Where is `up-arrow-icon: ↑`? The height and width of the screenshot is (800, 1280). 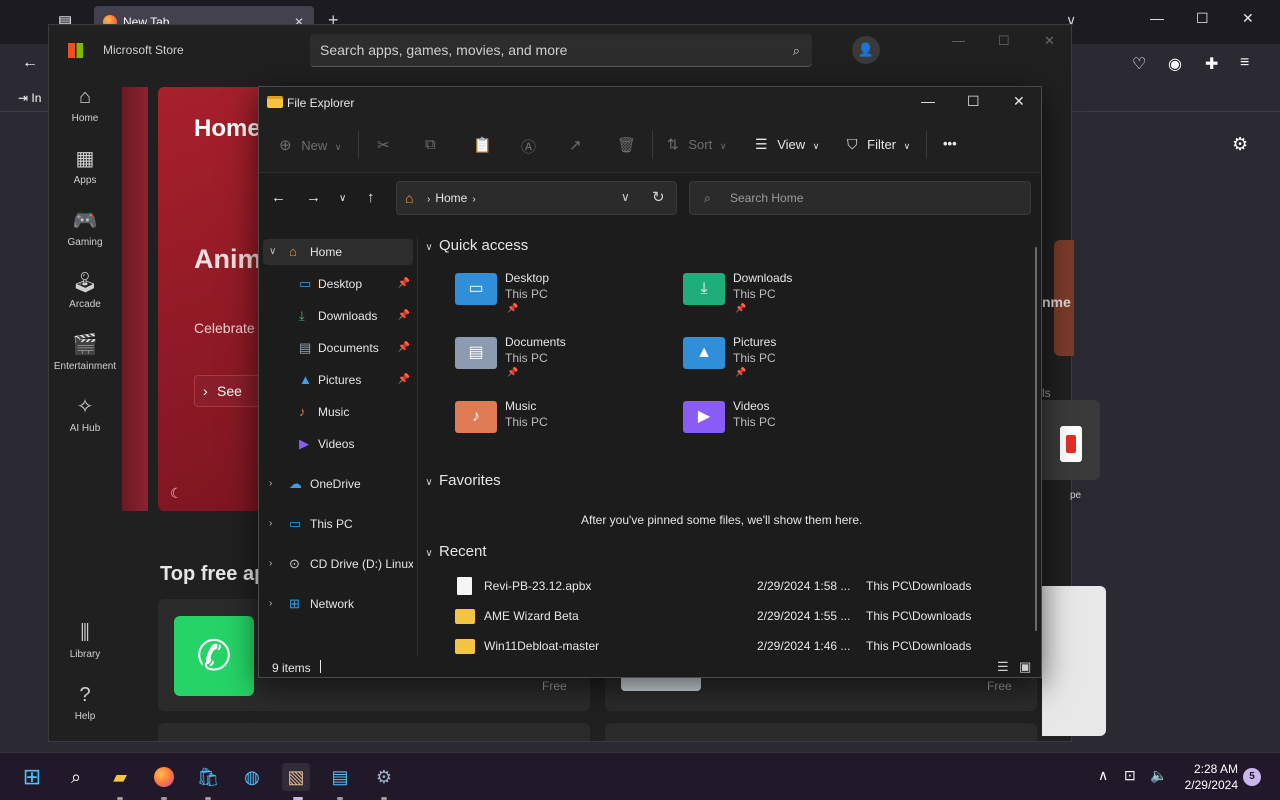
up-arrow-icon: ↑ is located at coordinates (371, 197).